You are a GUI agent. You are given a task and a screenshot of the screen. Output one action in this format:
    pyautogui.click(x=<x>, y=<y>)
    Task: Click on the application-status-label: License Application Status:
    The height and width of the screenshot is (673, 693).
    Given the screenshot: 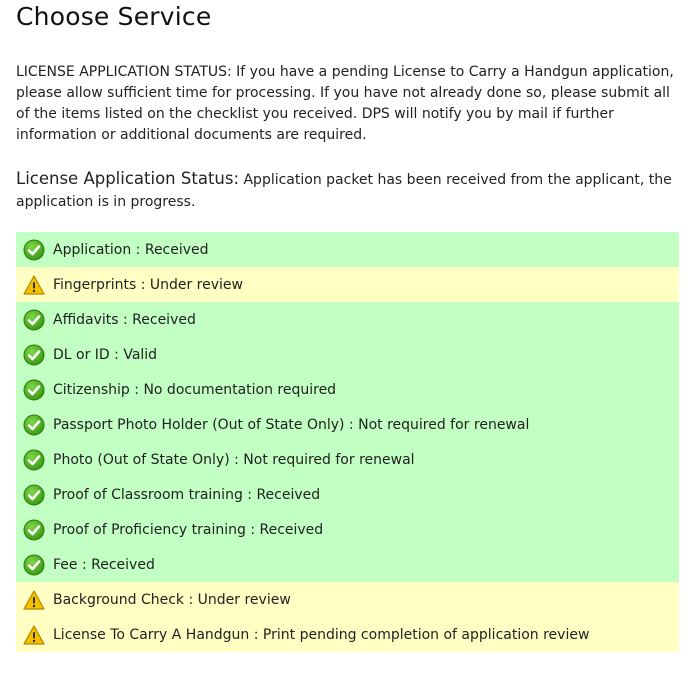 What is the action you would take?
    pyautogui.click(x=128, y=178)
    